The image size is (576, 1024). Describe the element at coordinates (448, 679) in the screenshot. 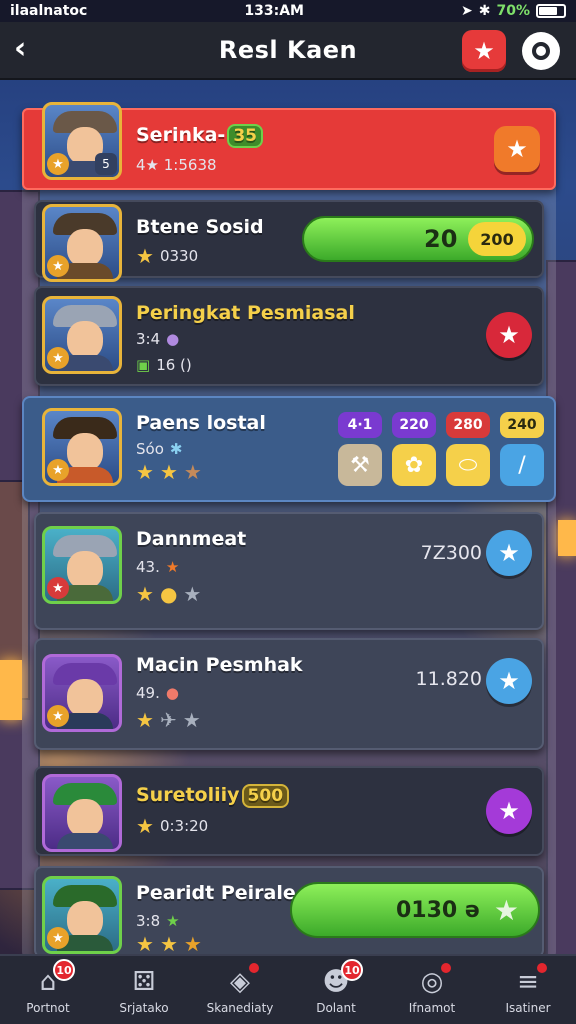

I see `score-value: 11.820` at that location.